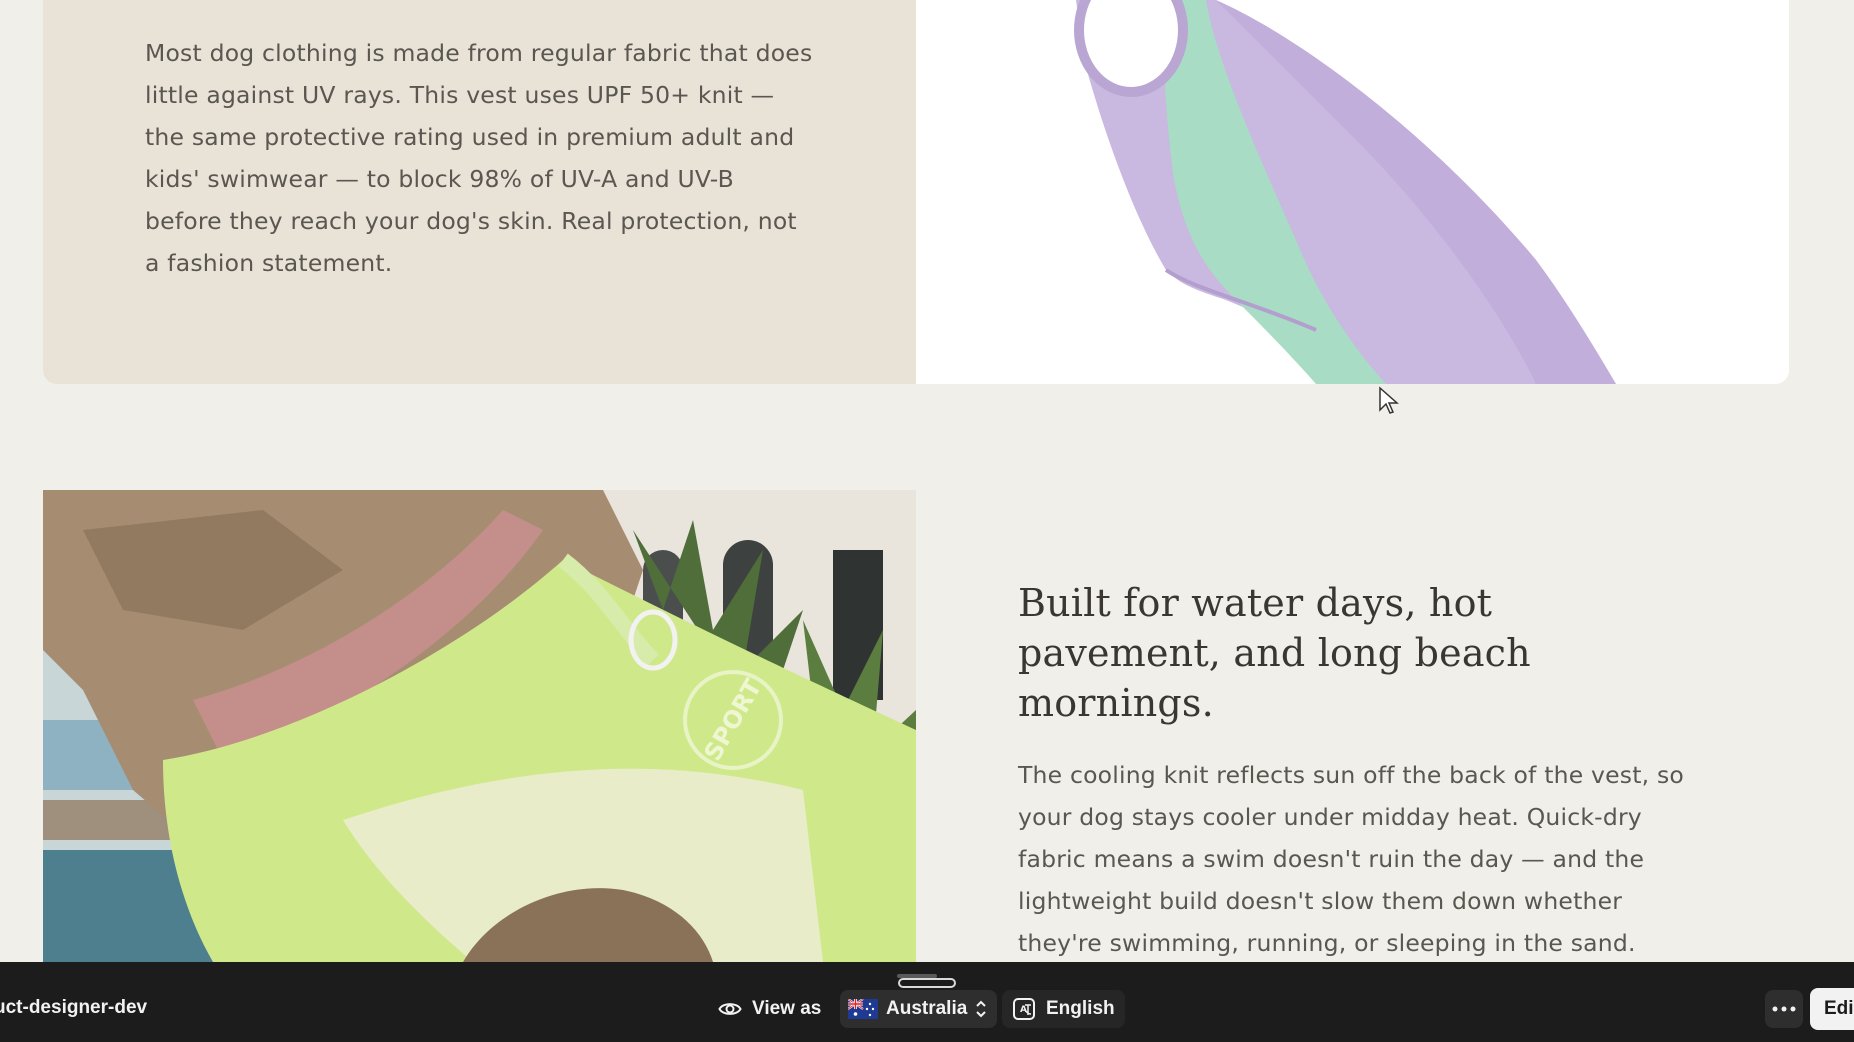 The image size is (1854, 1042). Describe the element at coordinates (981, 1009) in the screenshot. I see `chevron-up-down-icon` at that location.